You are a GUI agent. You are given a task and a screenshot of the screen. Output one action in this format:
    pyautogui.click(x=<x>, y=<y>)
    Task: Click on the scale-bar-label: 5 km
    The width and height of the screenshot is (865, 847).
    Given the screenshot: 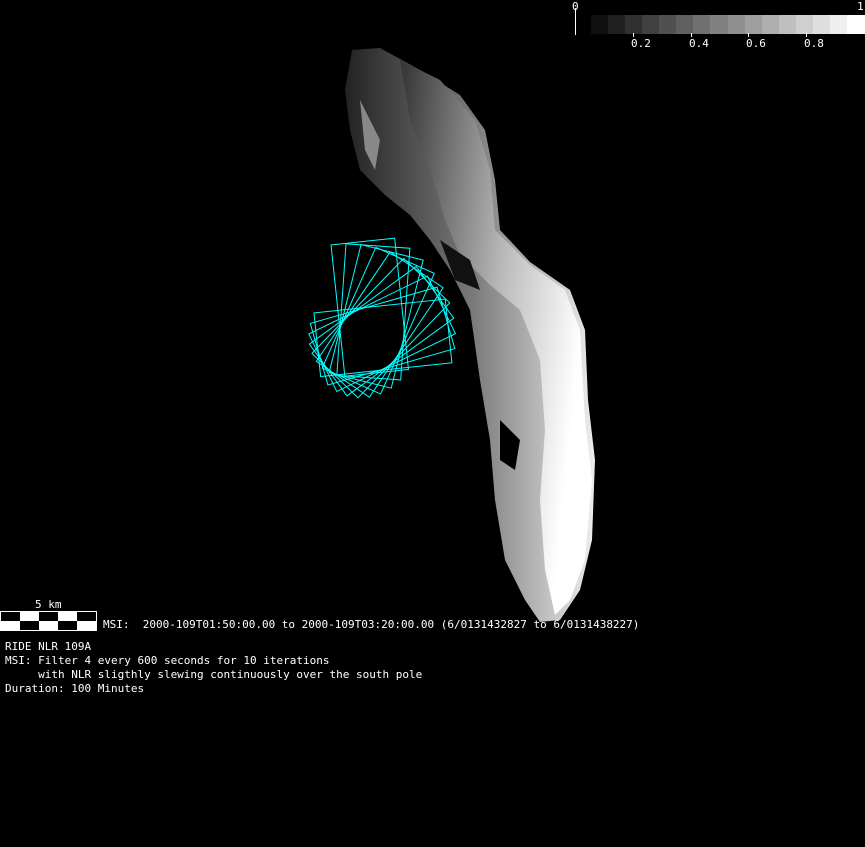 What is the action you would take?
    pyautogui.click(x=48, y=604)
    